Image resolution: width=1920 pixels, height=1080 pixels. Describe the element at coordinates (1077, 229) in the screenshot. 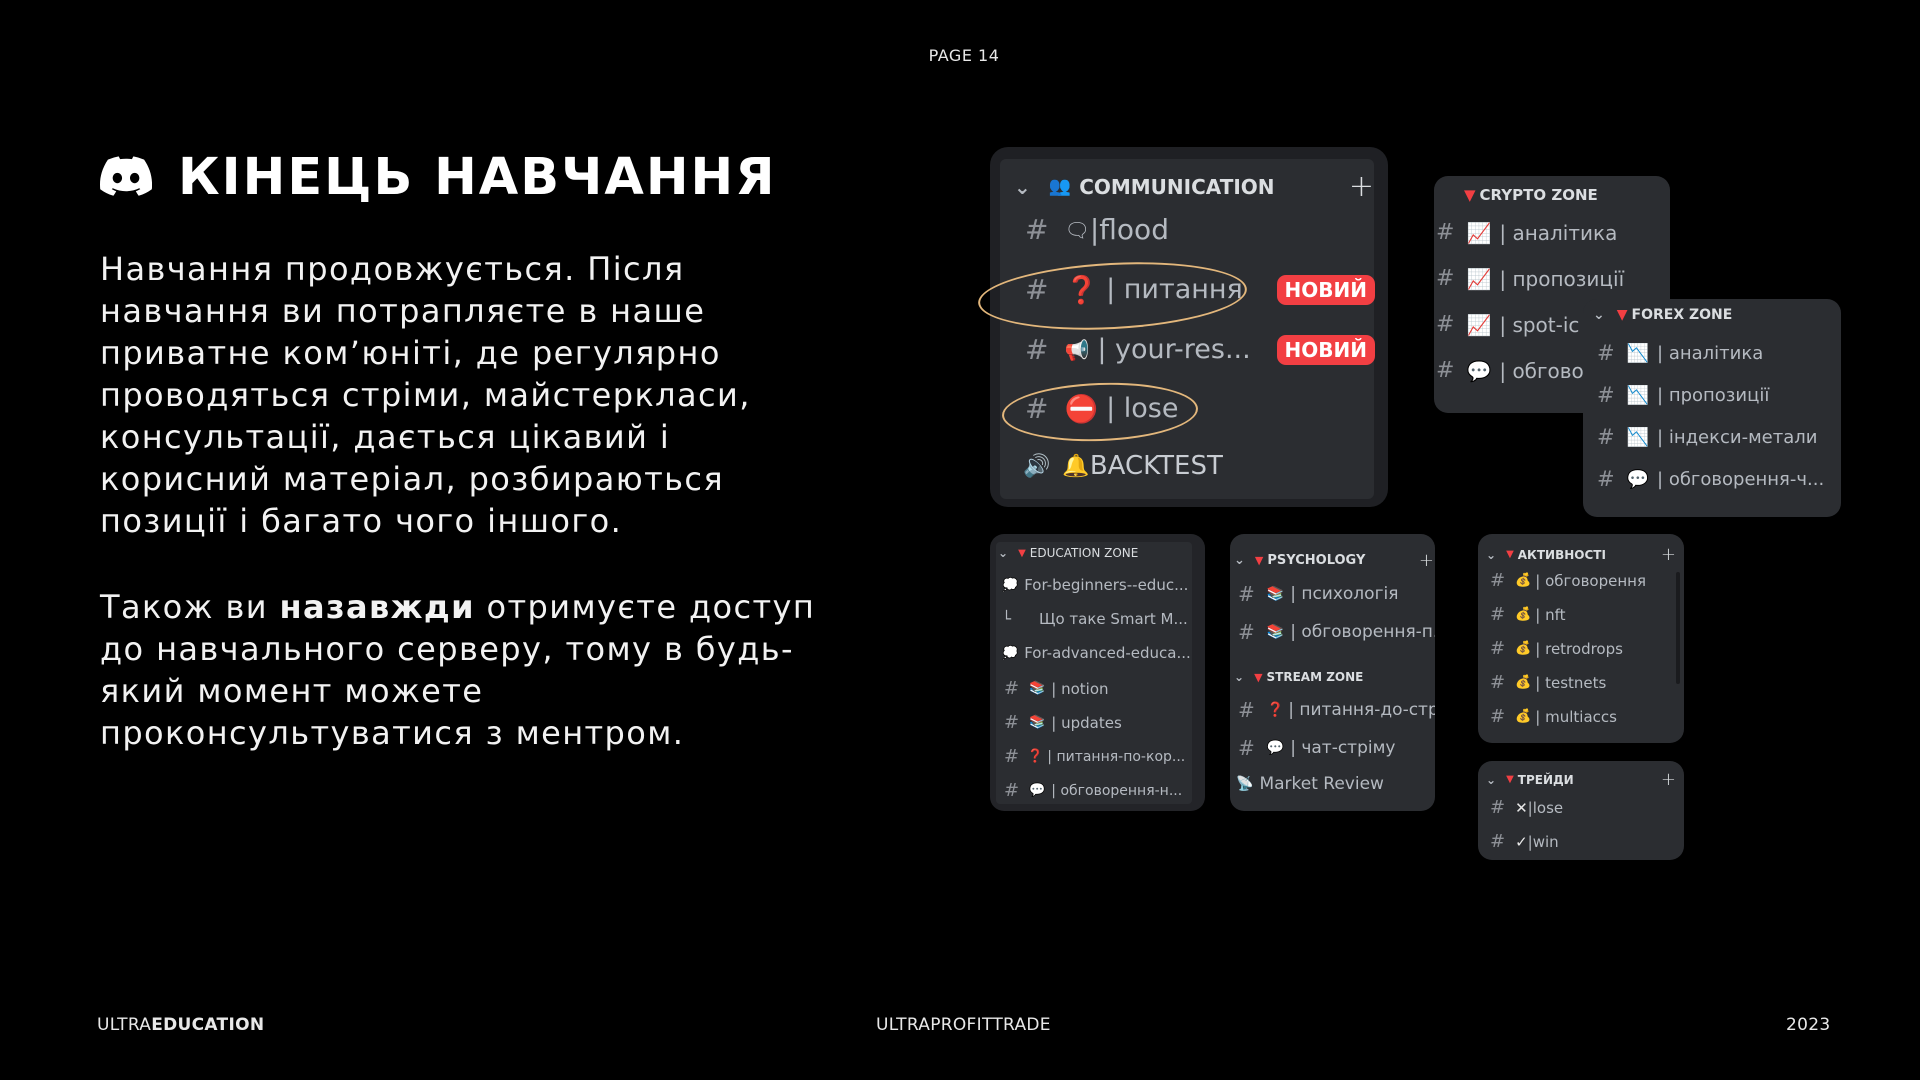

I see `speech-icon: 🗨` at that location.